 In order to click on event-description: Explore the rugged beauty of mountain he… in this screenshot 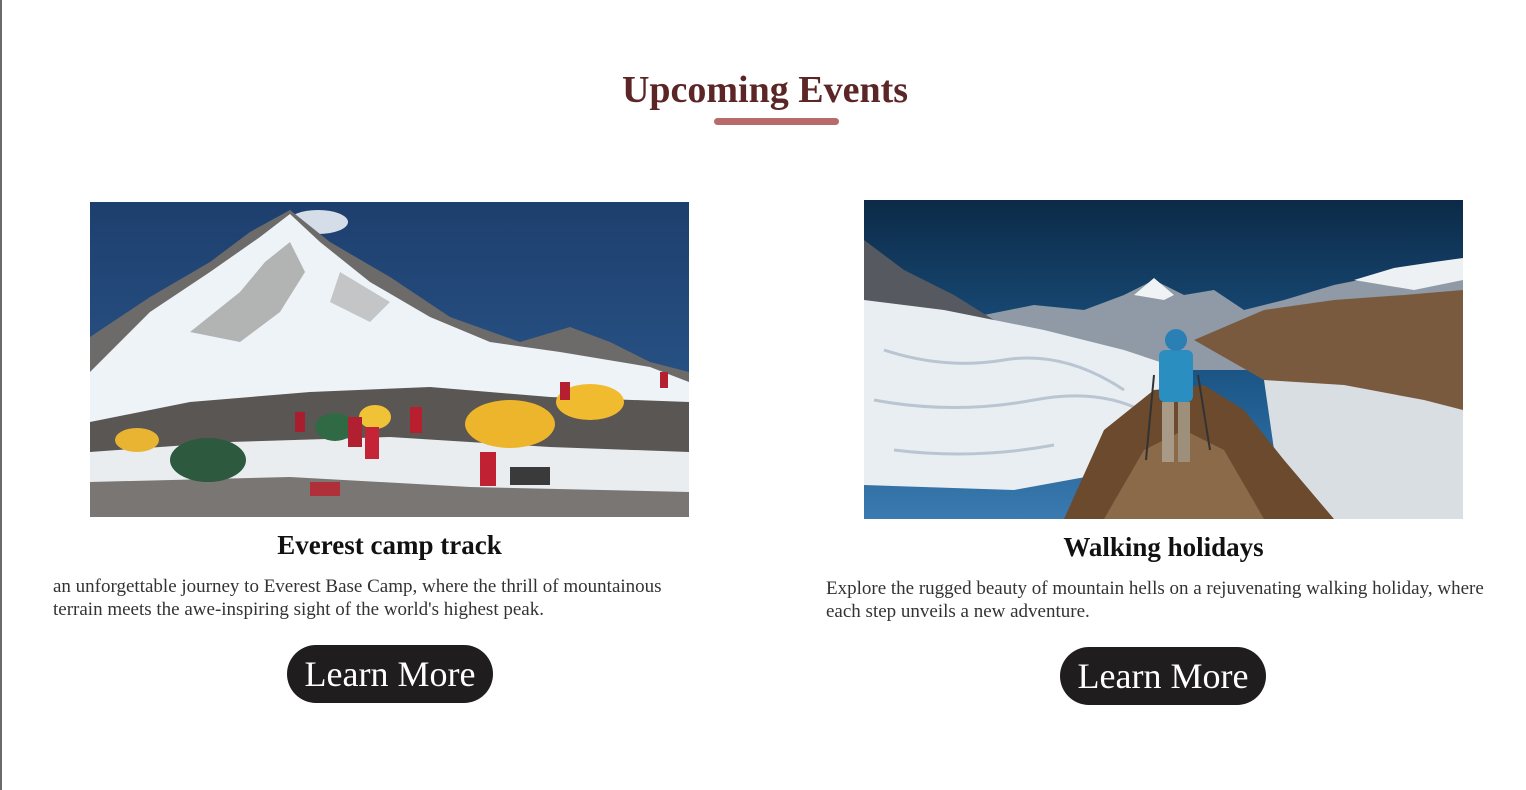, I will do `click(1155, 600)`.